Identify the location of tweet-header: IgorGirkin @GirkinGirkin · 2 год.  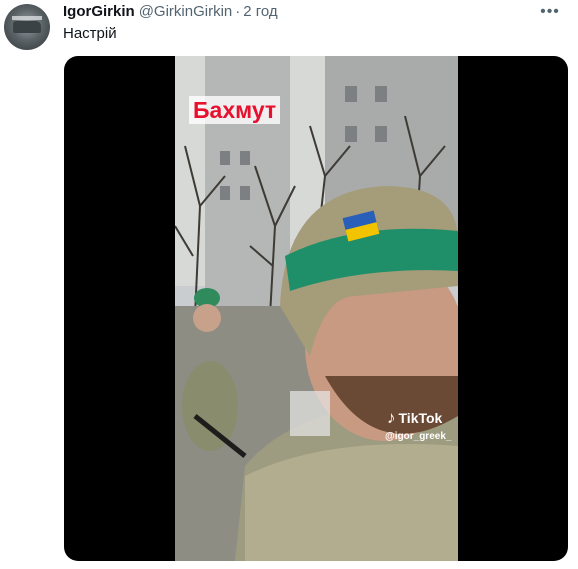
(170, 12).